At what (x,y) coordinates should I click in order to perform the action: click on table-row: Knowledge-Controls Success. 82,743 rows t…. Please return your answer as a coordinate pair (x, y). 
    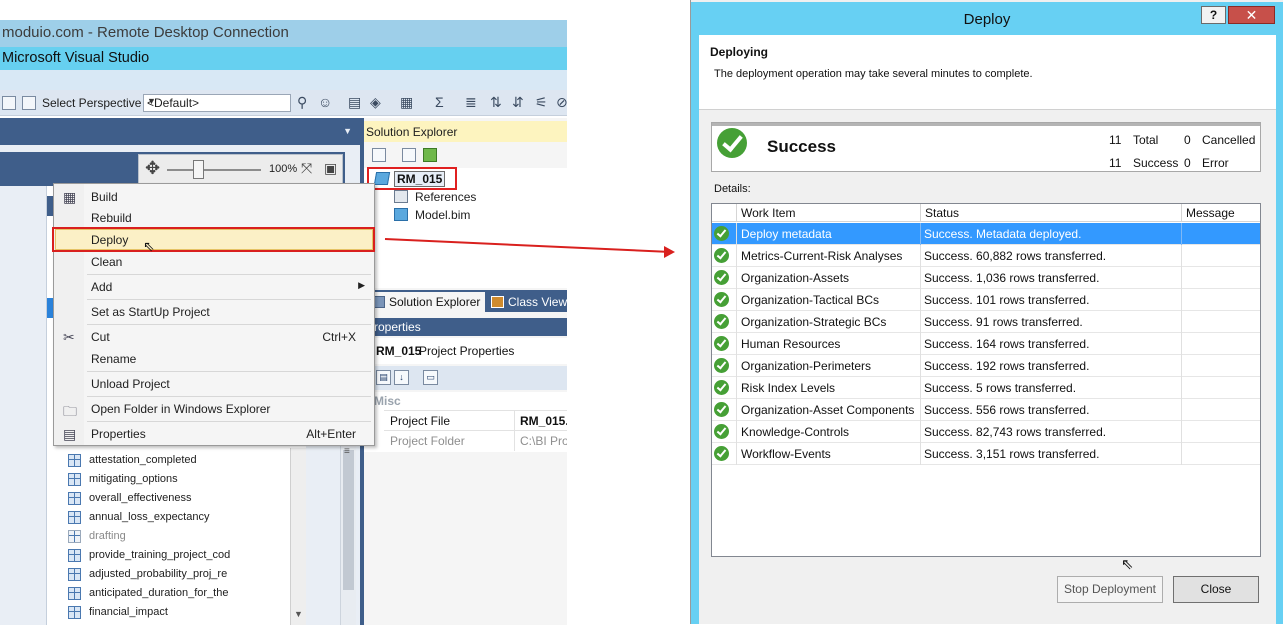
    Looking at the image, I should click on (986, 432).